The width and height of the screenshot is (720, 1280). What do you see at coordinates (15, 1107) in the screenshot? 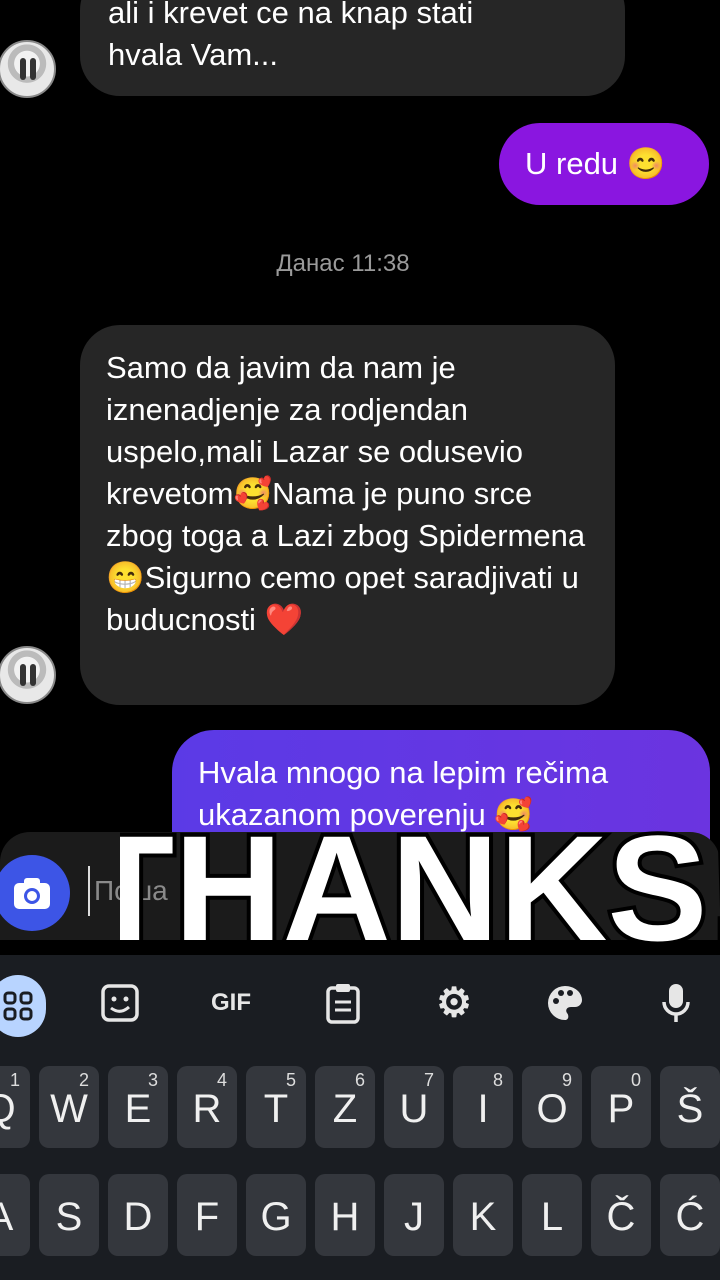
I see `key-q: Q1` at bounding box center [15, 1107].